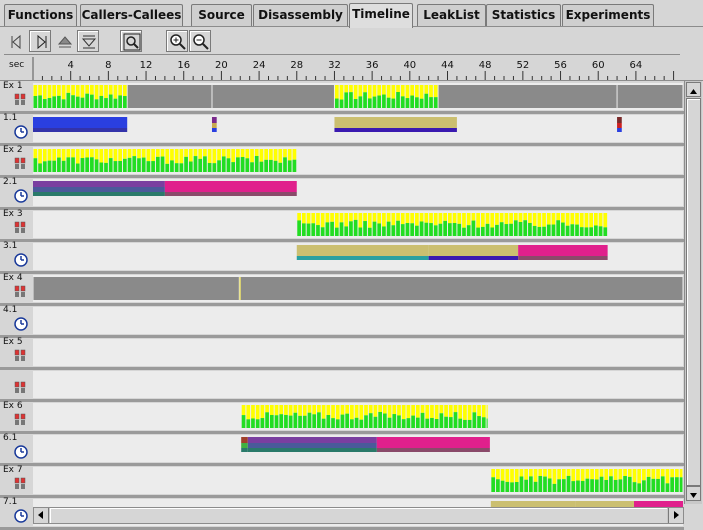 The width and height of the screenshot is (703, 530). I want to click on zoom-out-button, so click(200, 41).